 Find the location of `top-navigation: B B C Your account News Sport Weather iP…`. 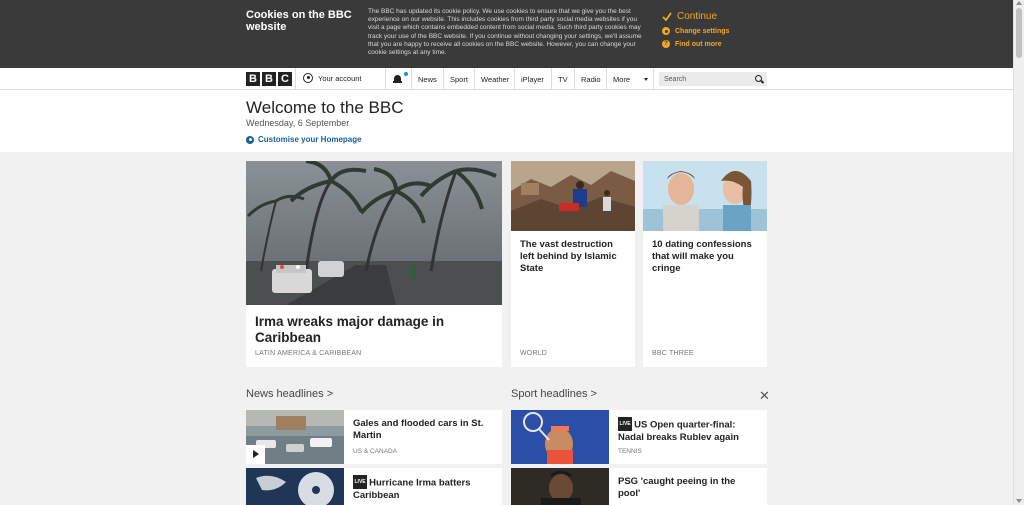

top-navigation: B B C Your account News Sport Weather iP… is located at coordinates (506, 79).